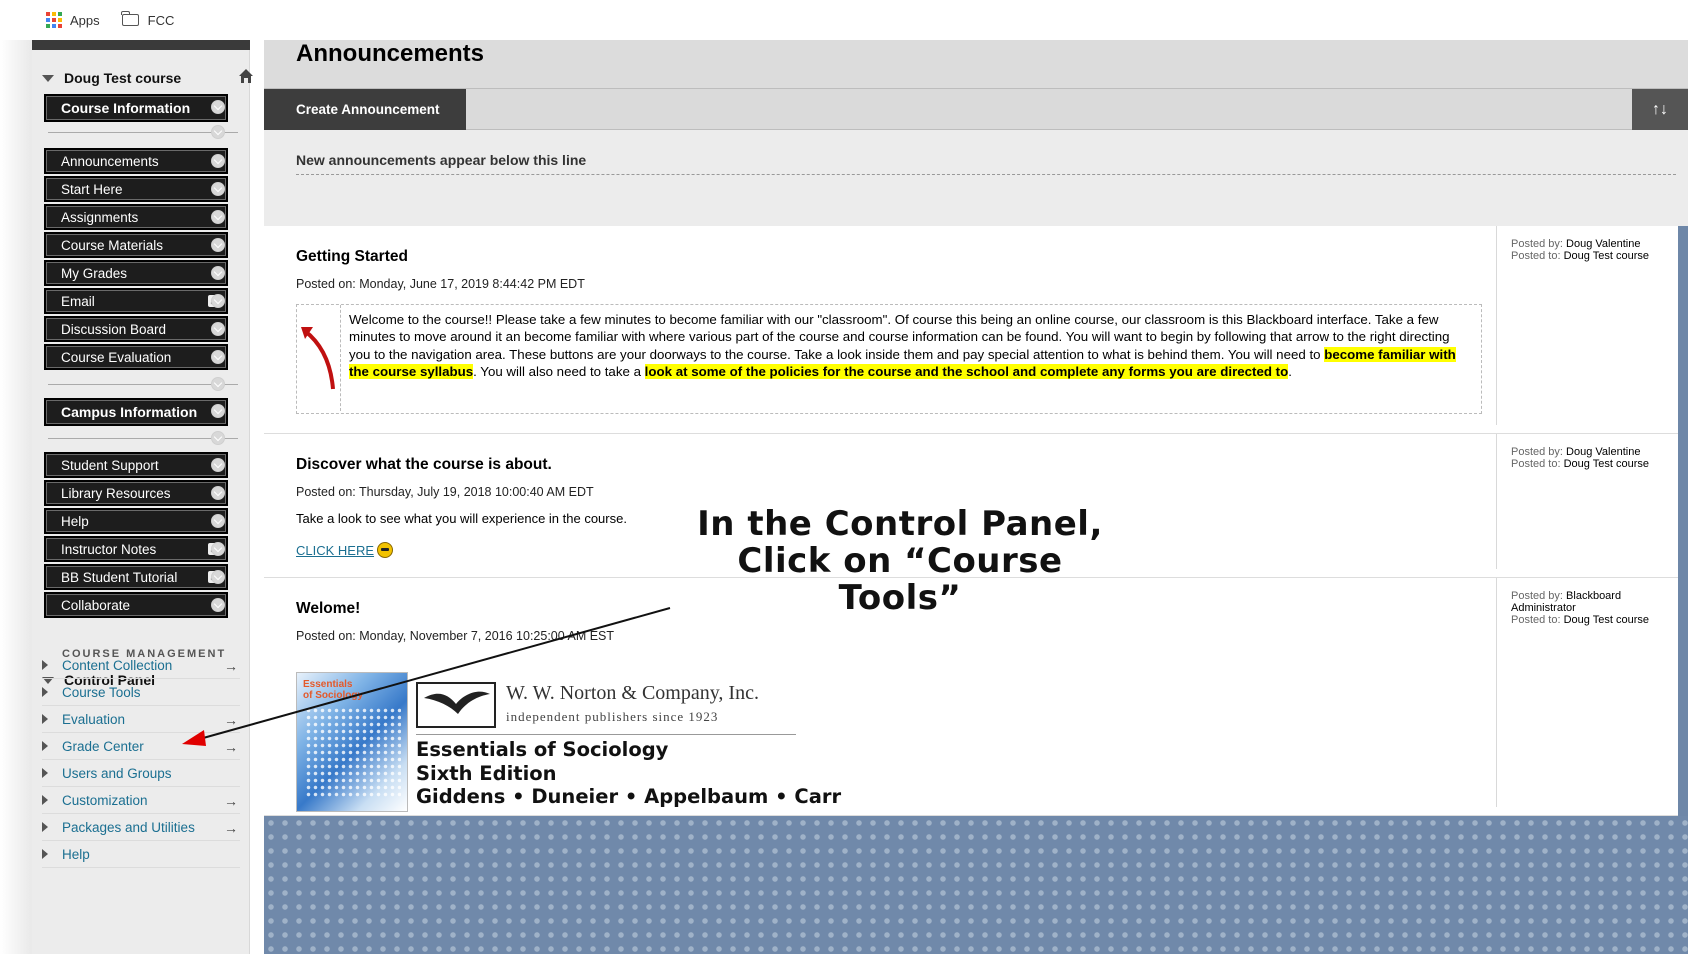 Image resolution: width=1698 pixels, height=954 pixels. What do you see at coordinates (136, 273) in the screenshot?
I see `sidebar-item-my-grades: My Grades` at bounding box center [136, 273].